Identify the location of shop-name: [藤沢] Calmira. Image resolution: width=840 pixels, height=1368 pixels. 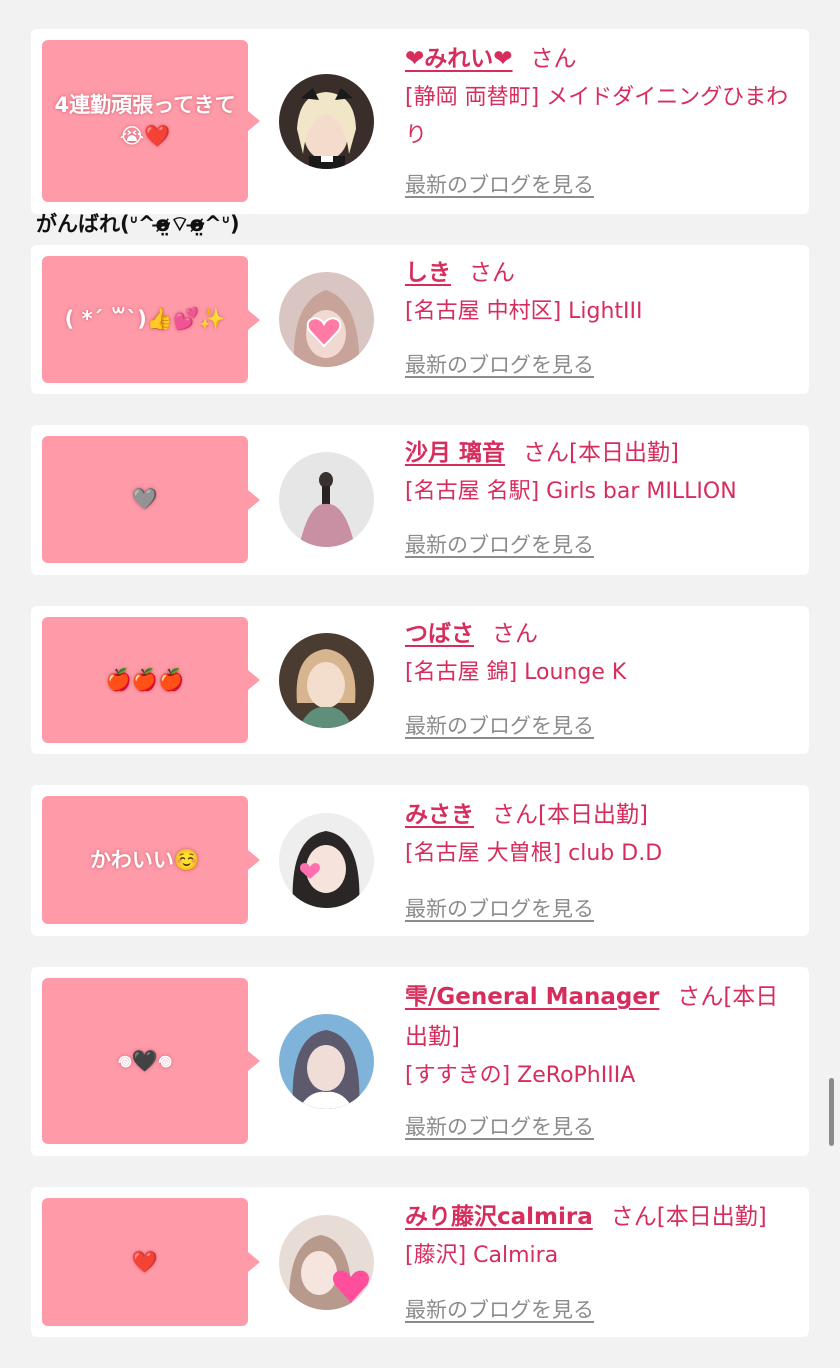
(482, 1255).